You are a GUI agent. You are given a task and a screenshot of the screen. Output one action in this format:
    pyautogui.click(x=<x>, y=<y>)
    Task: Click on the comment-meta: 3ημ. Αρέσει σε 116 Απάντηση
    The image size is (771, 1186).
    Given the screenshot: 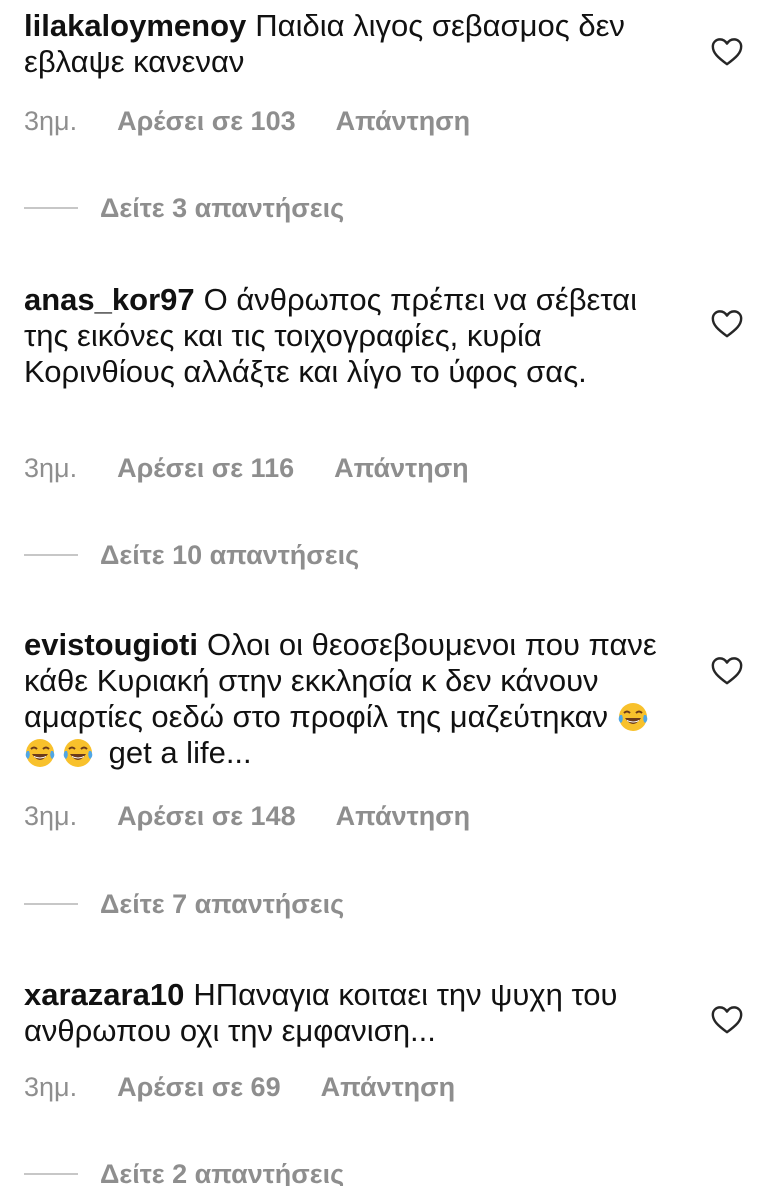 What is the action you would take?
    pyautogui.click(x=246, y=468)
    